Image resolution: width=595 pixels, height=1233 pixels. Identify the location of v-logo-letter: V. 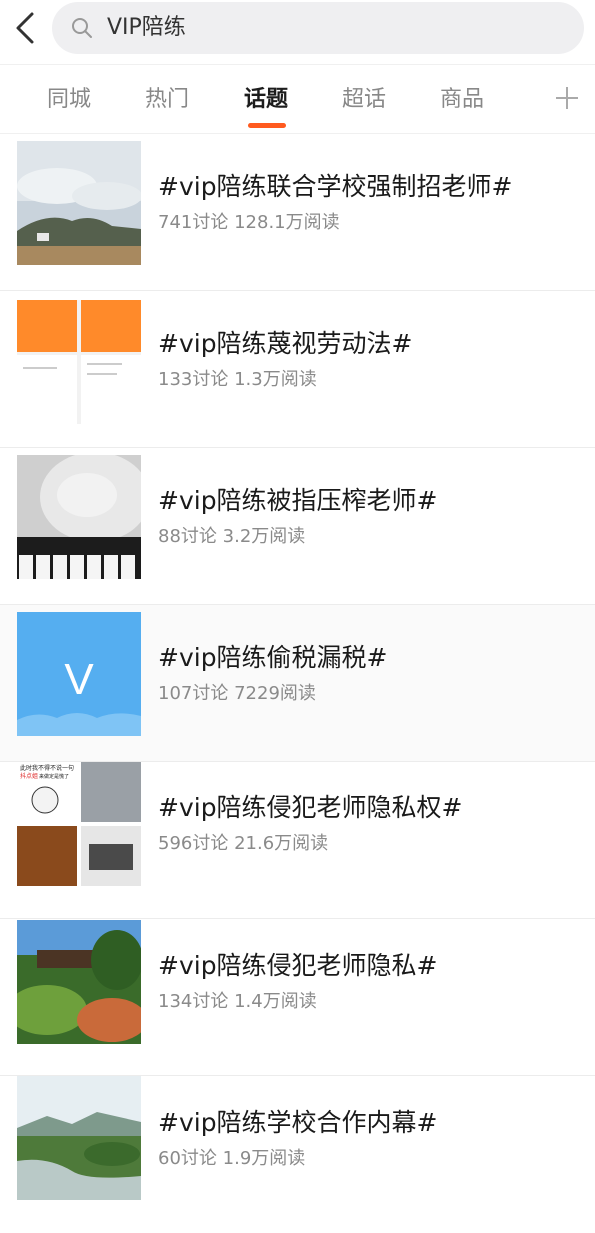
(79, 679).